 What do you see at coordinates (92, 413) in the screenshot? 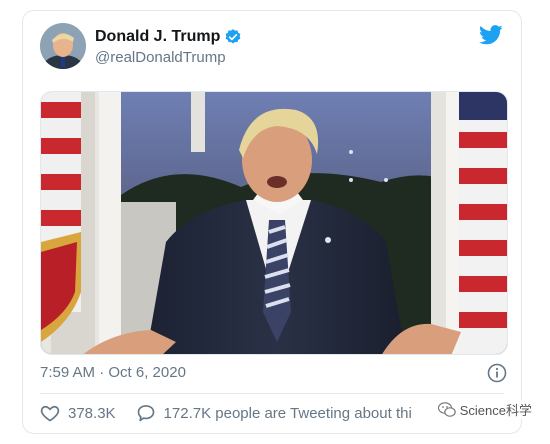
I see `like-count: 378.3K` at bounding box center [92, 413].